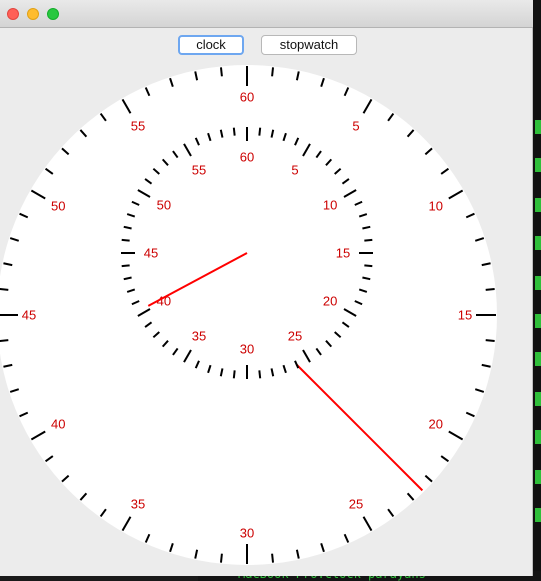  I want to click on inner-dial-number: 25, so click(295, 336).